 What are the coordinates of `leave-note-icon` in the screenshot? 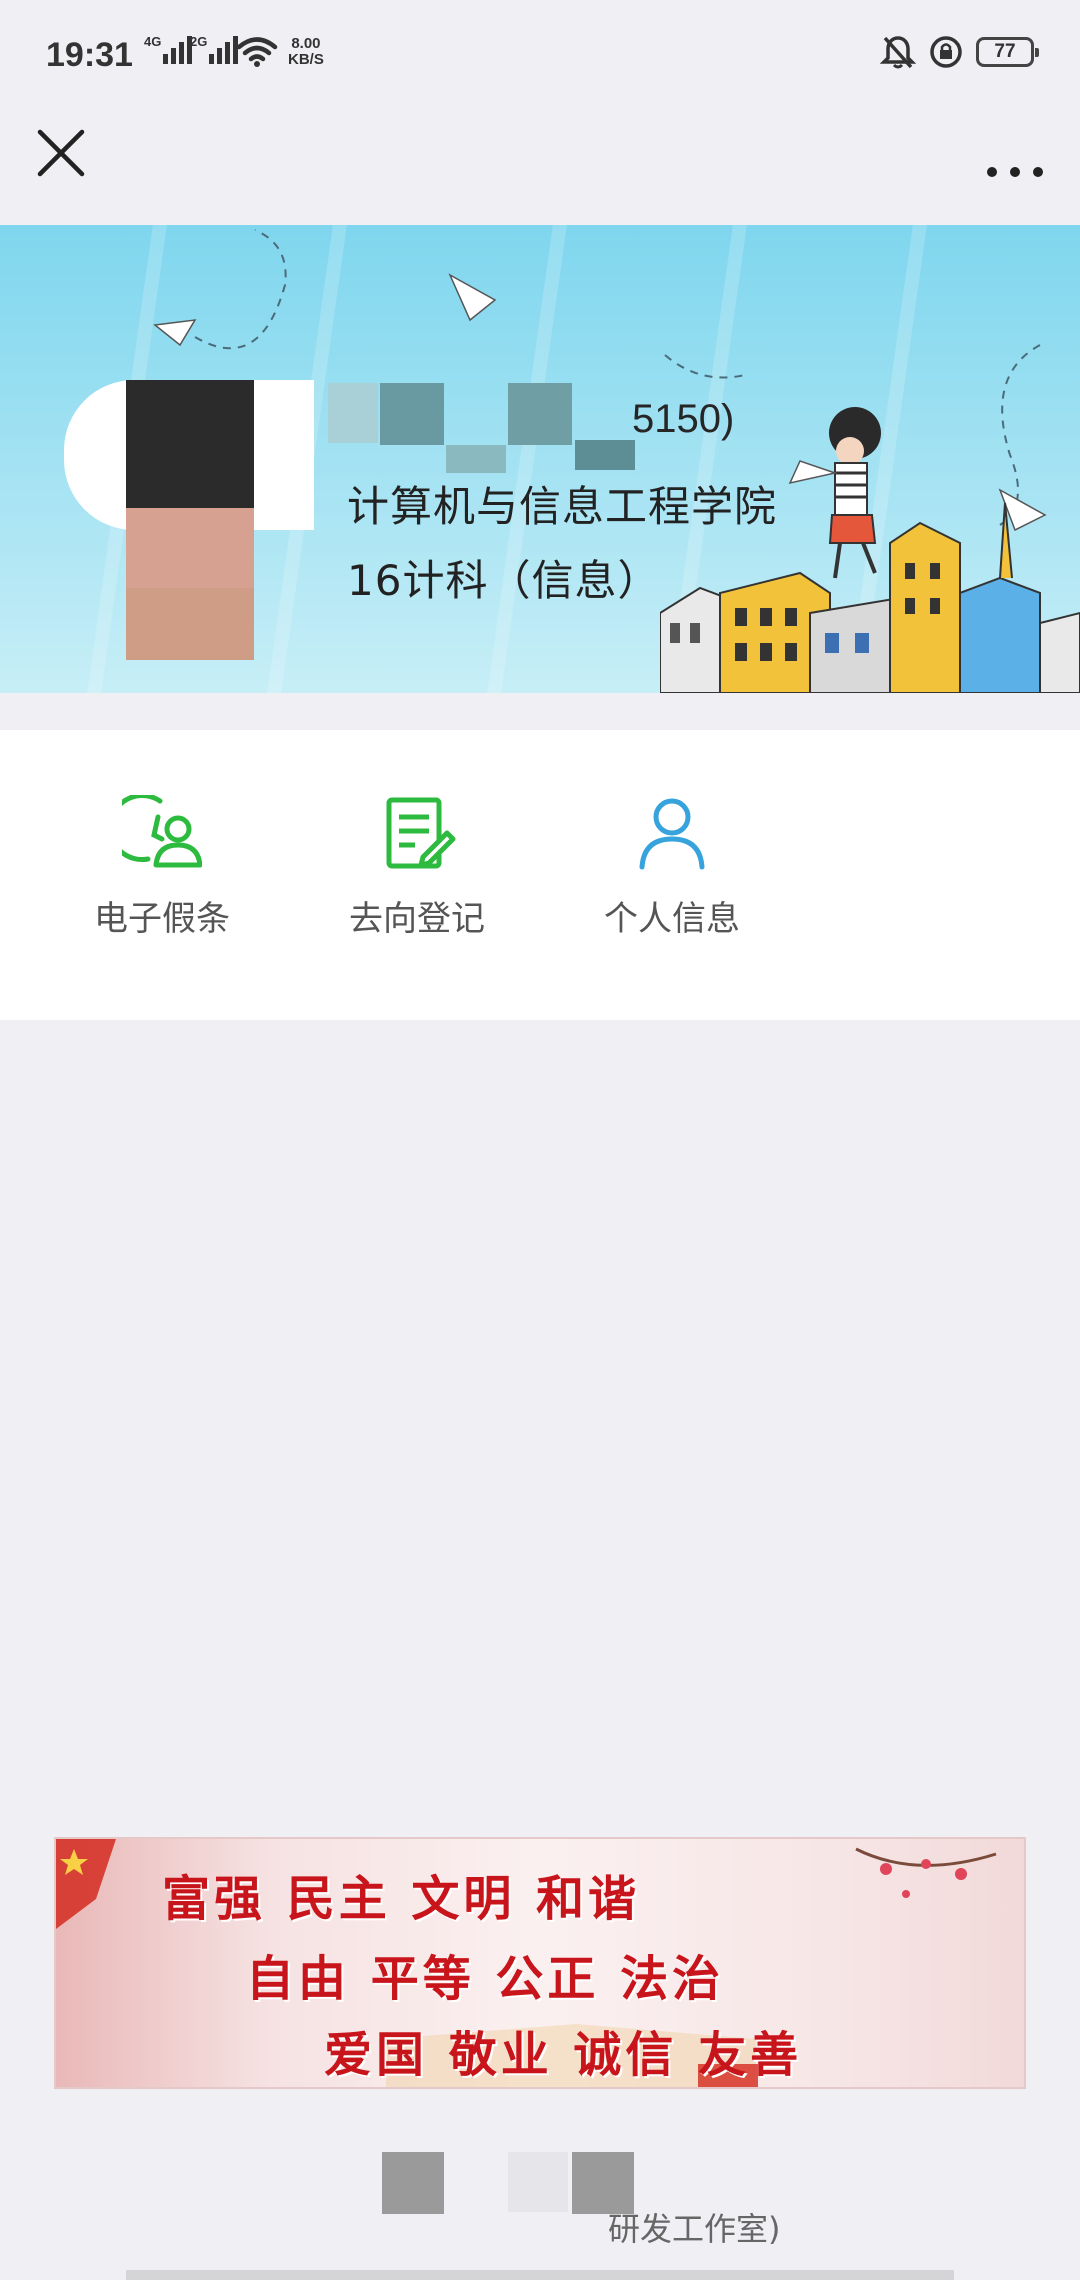 It's located at (162, 831).